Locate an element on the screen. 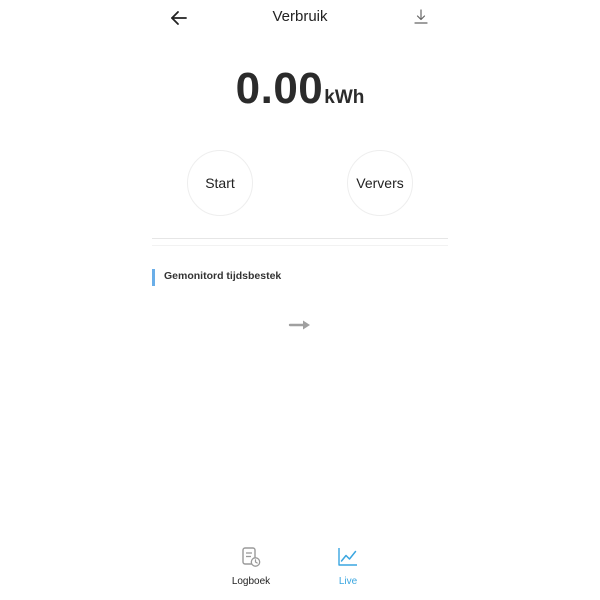 This screenshot has height=600, width=600. section-accent-bar is located at coordinates (153, 277).